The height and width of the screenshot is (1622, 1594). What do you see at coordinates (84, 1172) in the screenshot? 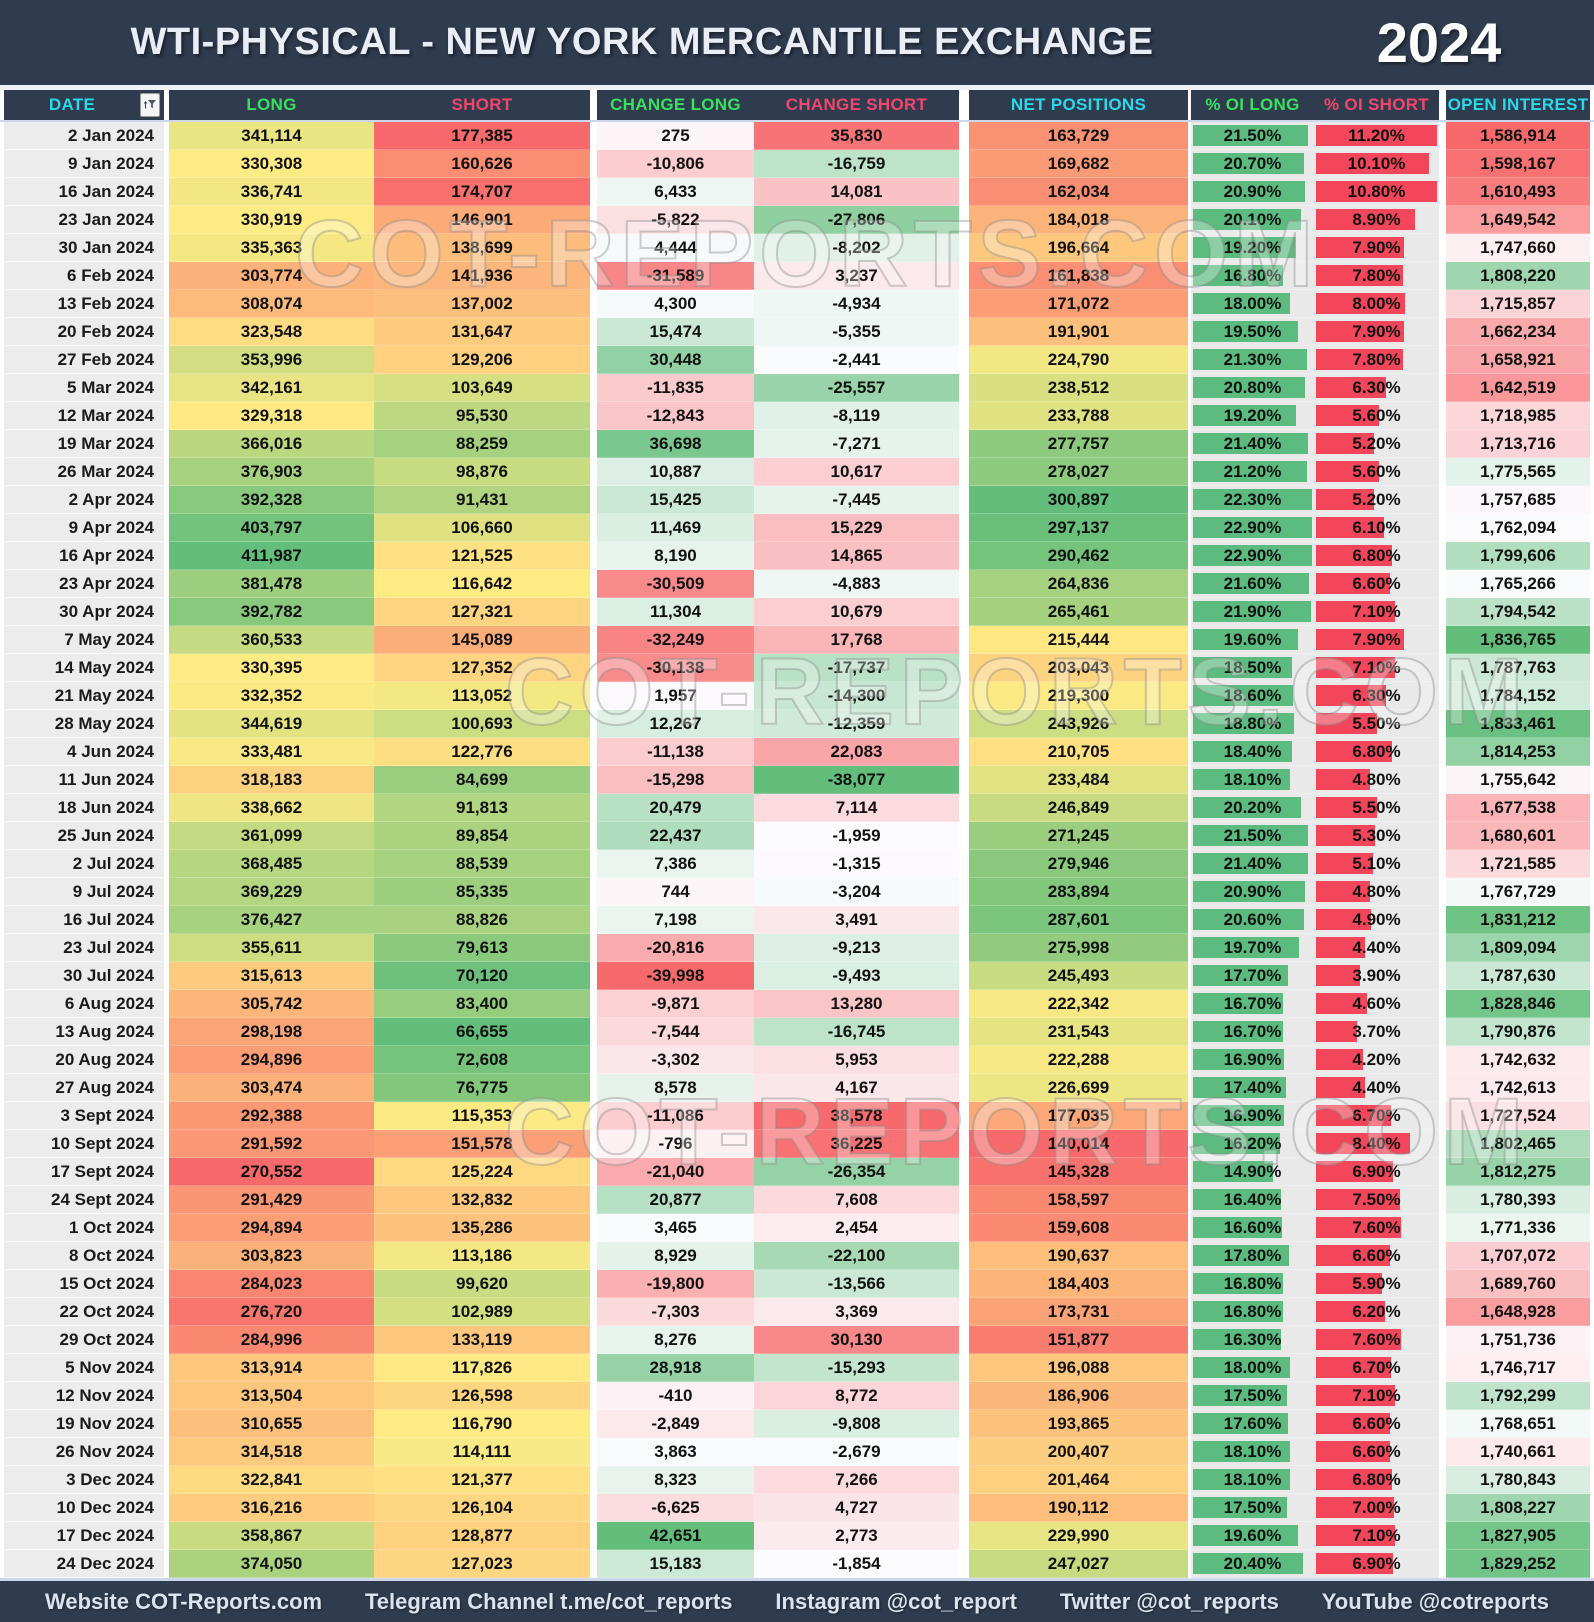
I see `cell-date: 17 Sept 2024` at bounding box center [84, 1172].